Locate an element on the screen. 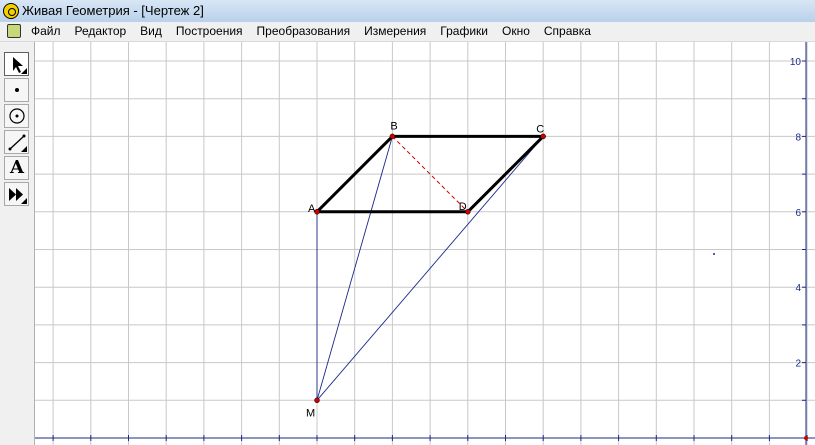 Image resolution: width=815 pixels, height=445 pixels. point-tool is located at coordinates (16, 90).